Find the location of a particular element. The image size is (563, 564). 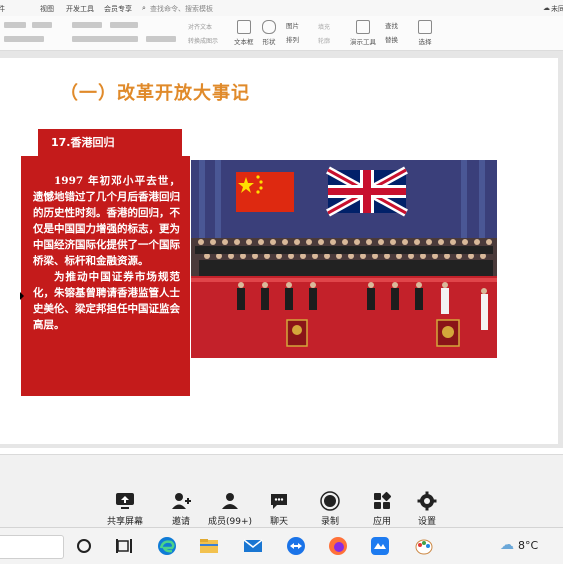

font-style-control is located at coordinates (42, 25).